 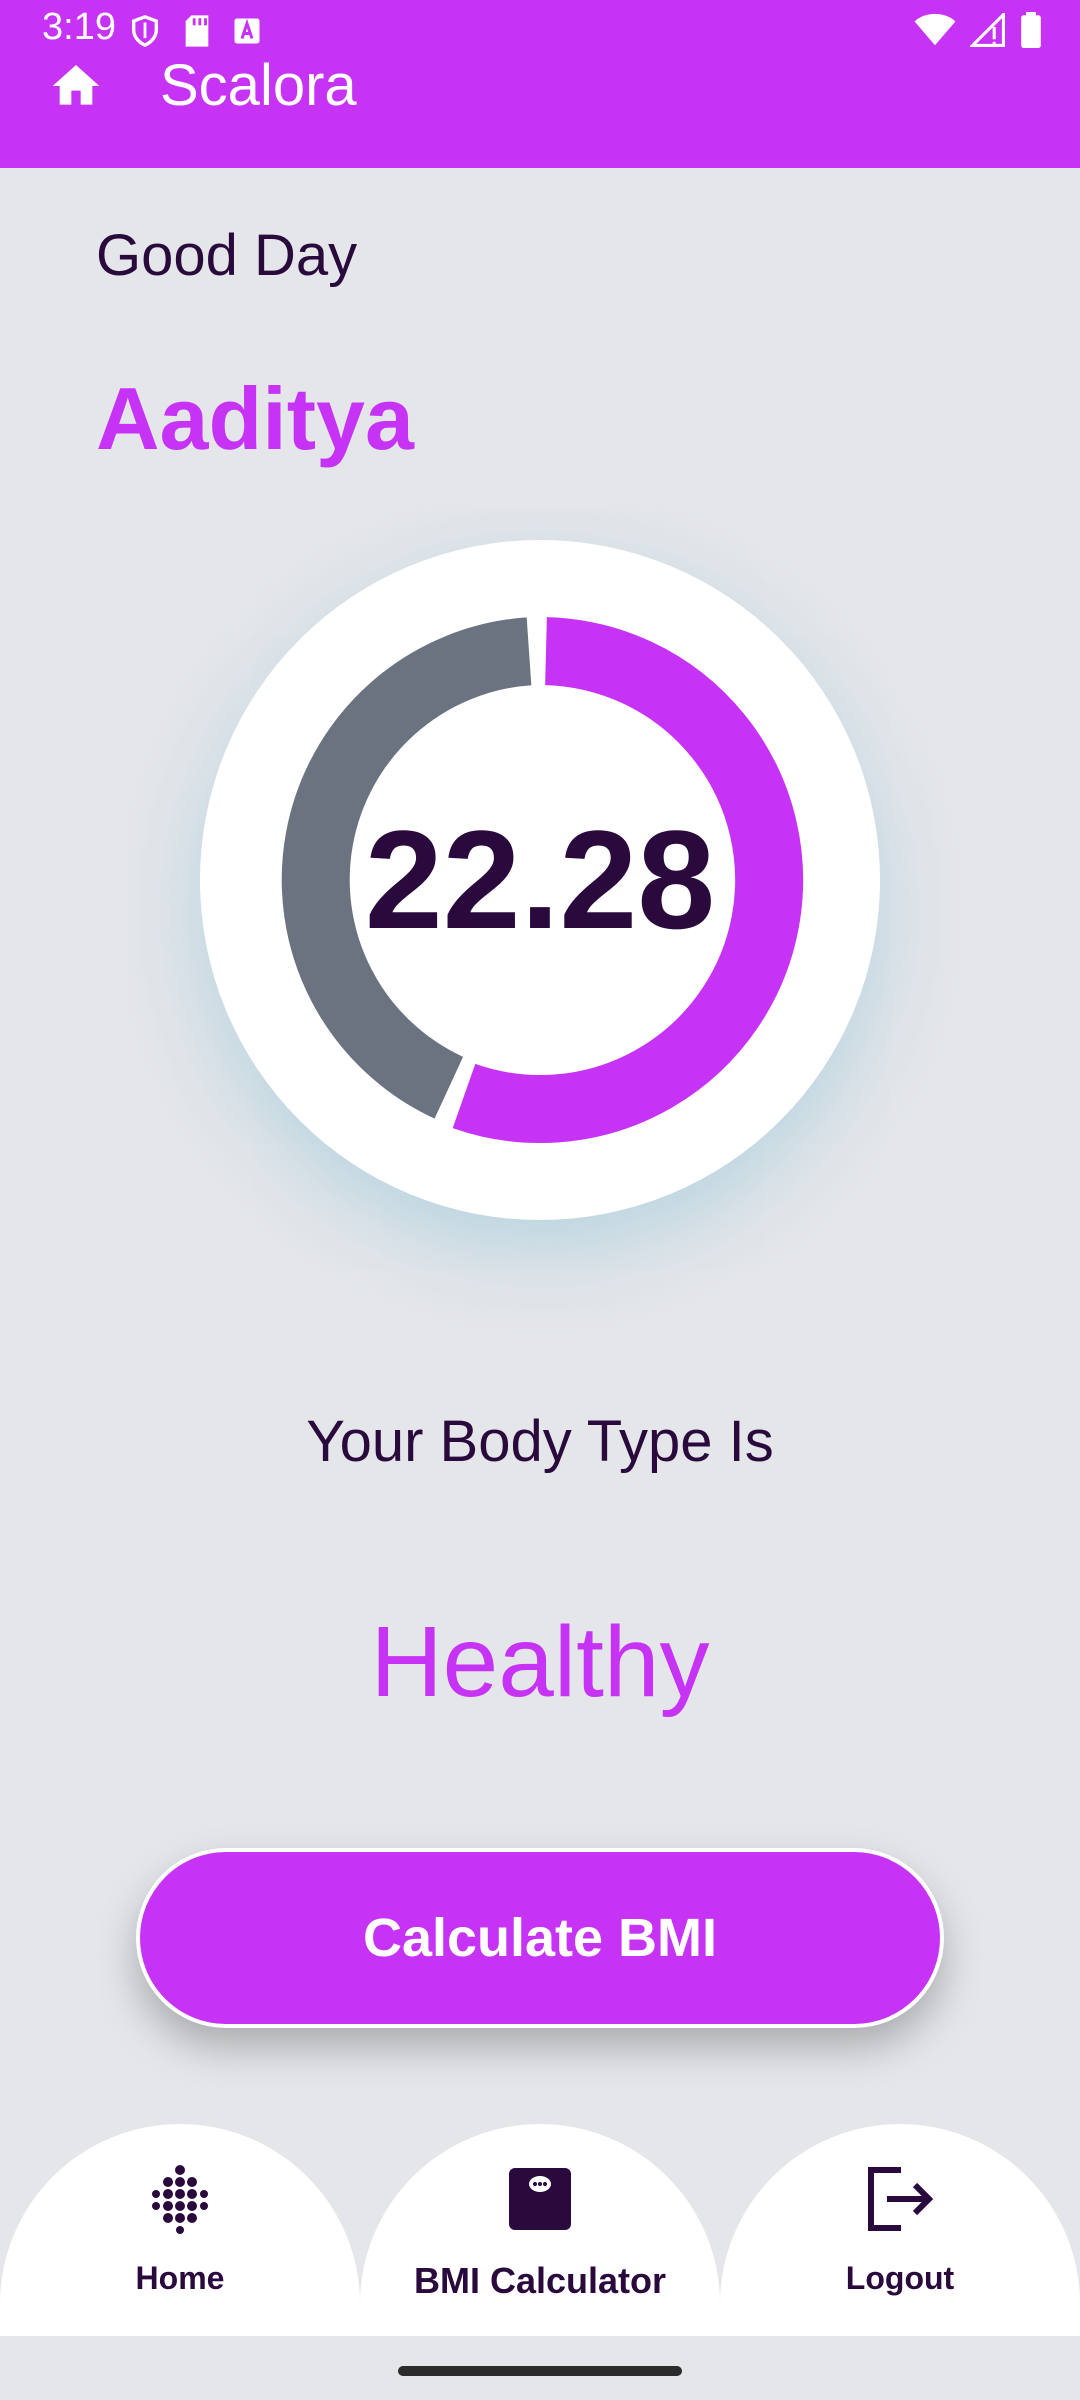 What do you see at coordinates (900, 2199) in the screenshot?
I see `logout-icon` at bounding box center [900, 2199].